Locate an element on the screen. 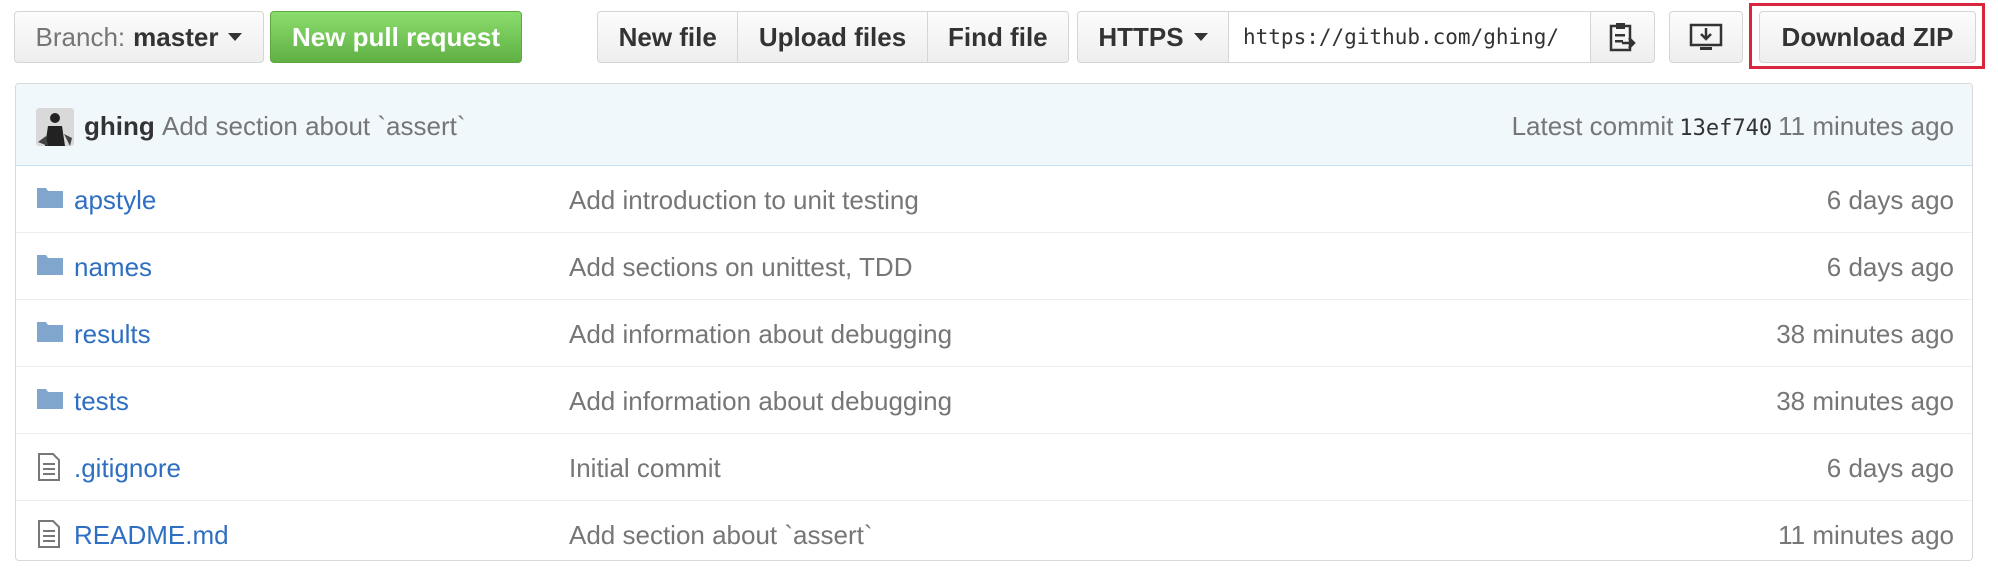 The image size is (1998, 578). commit-age: 11 minutes ago is located at coordinates (1866, 126).